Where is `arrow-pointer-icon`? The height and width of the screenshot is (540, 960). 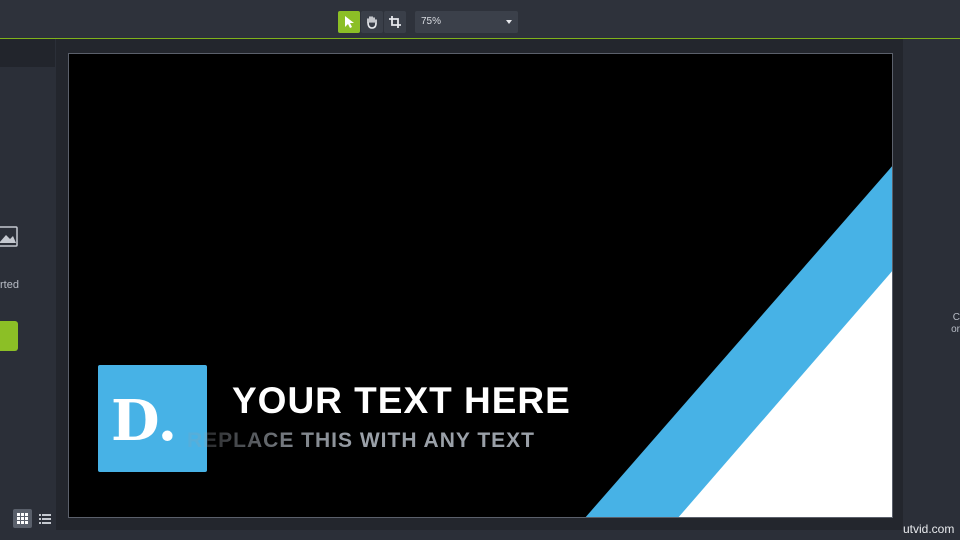 arrow-pointer-icon is located at coordinates (349, 22).